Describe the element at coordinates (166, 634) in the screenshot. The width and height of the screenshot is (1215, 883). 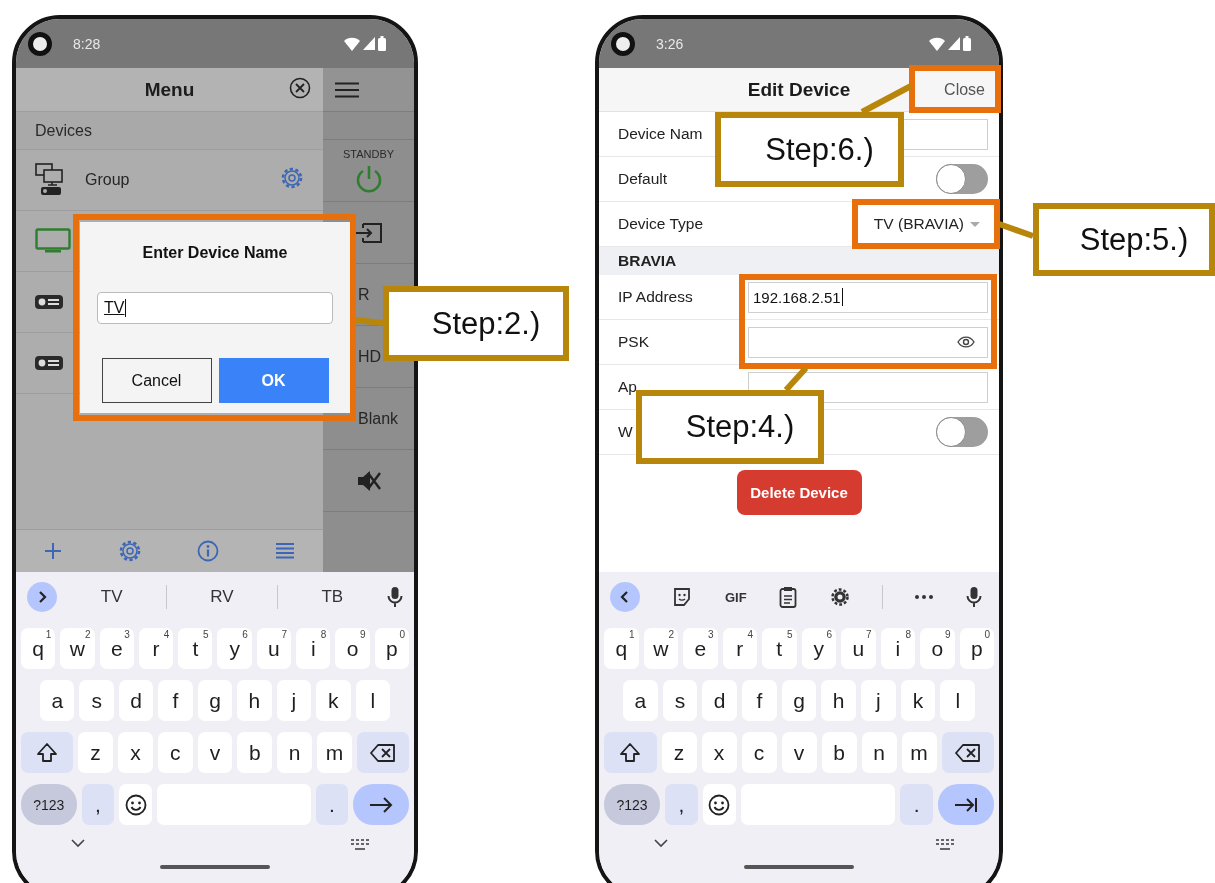
I see `key-hint: 4` at that location.